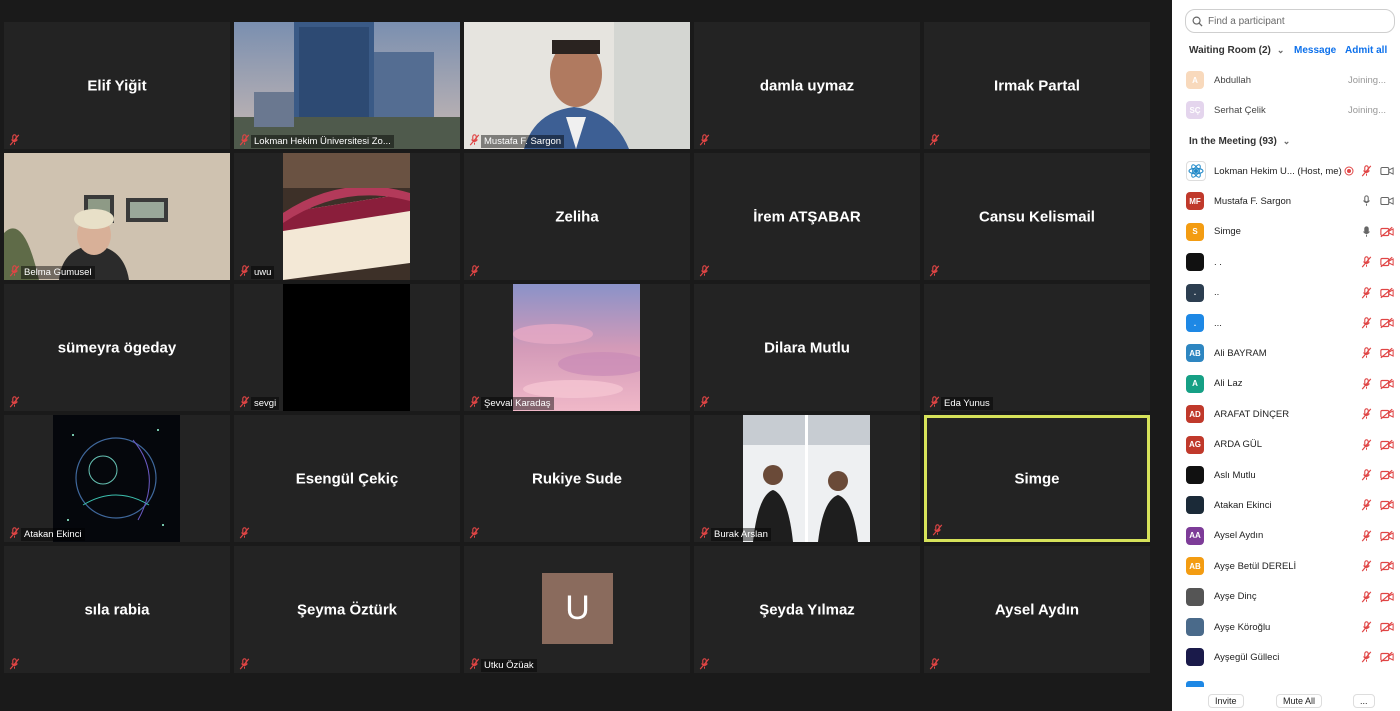 The image size is (1400, 711). I want to click on avatar-initials: AD, so click(1195, 414).